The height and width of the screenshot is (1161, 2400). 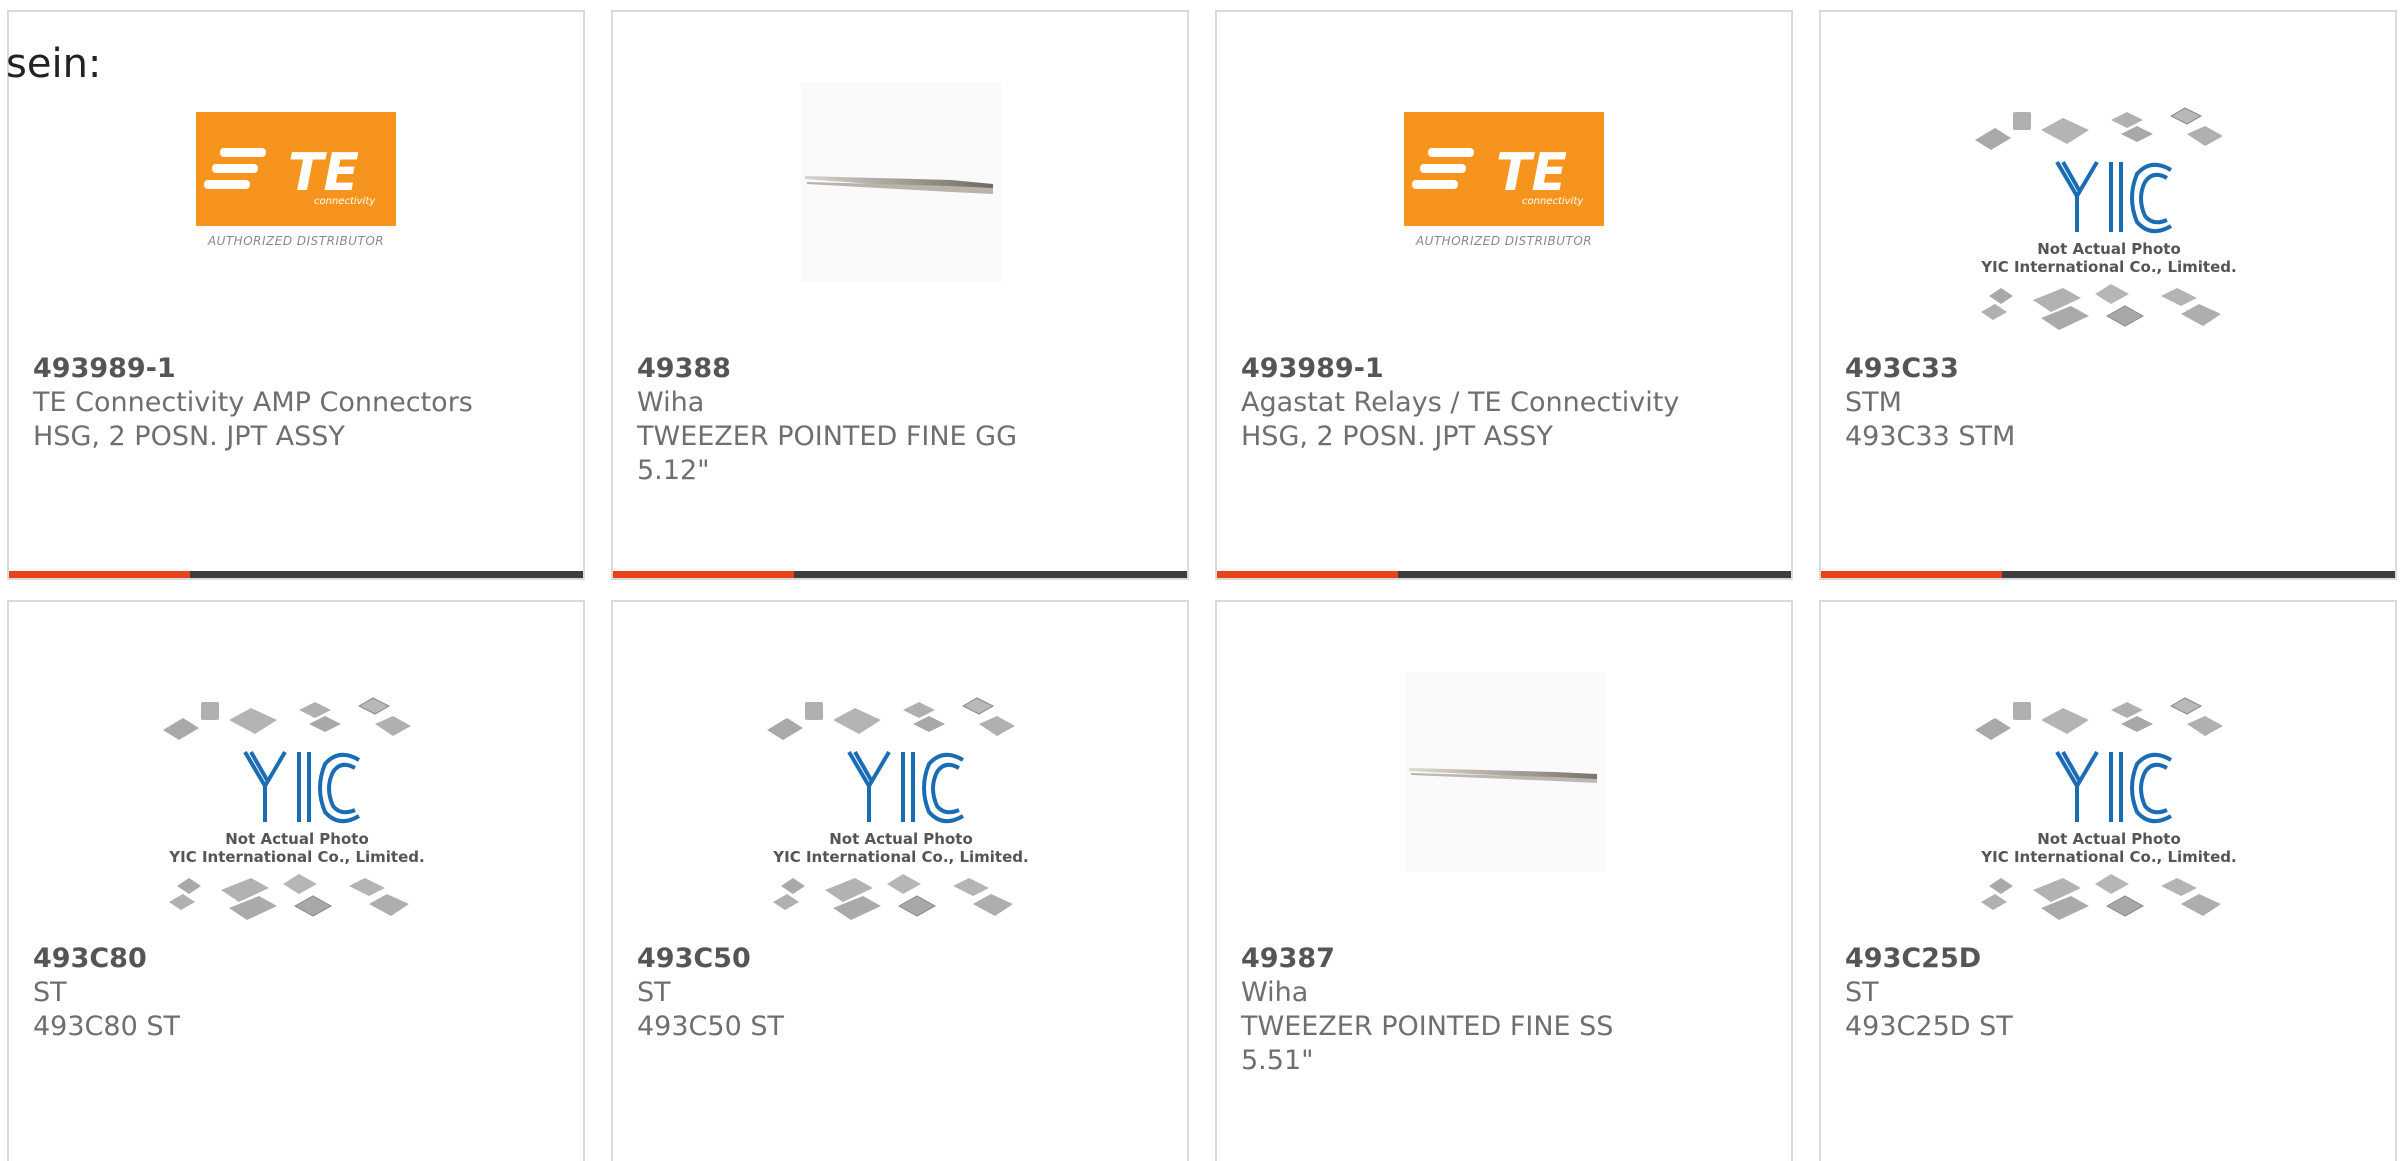 I want to click on description: TWEEZER POINTED FINE GG 5.12", so click(x=827, y=453).